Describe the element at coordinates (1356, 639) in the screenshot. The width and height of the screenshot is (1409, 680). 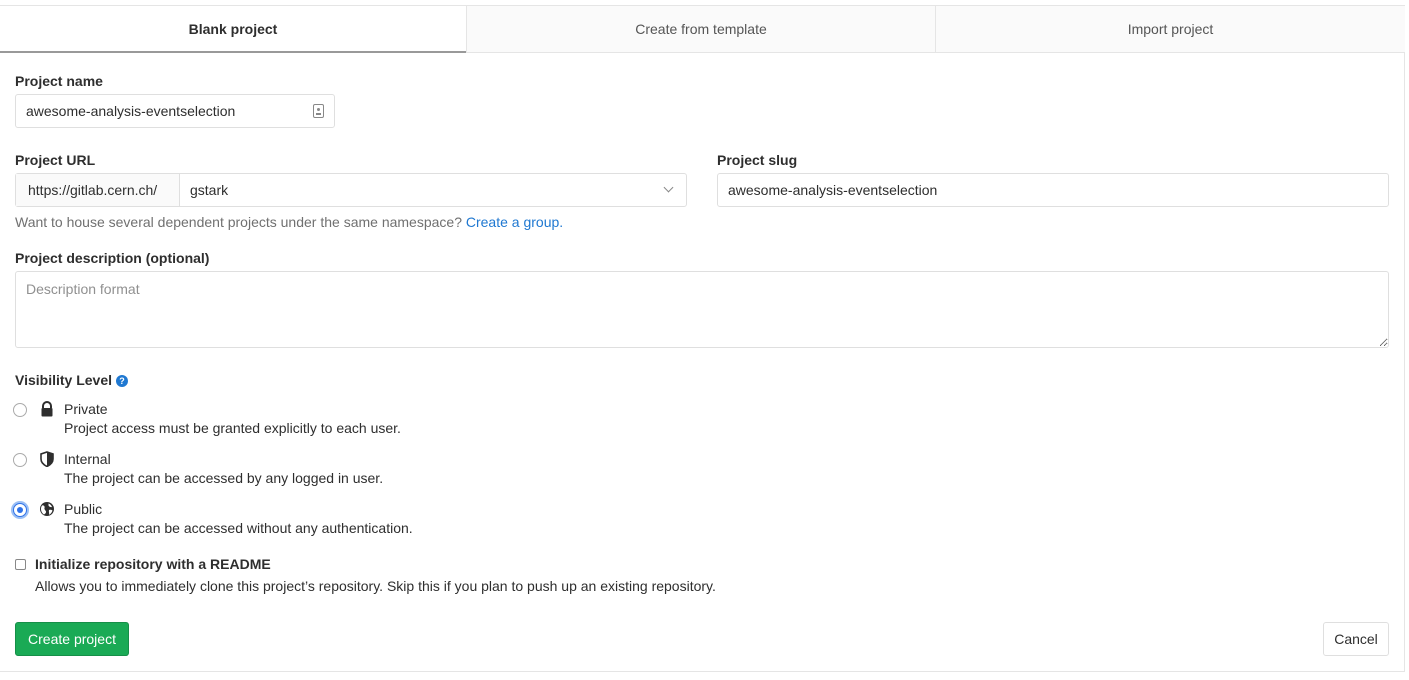
I see `cancel-button: Cancel` at that location.